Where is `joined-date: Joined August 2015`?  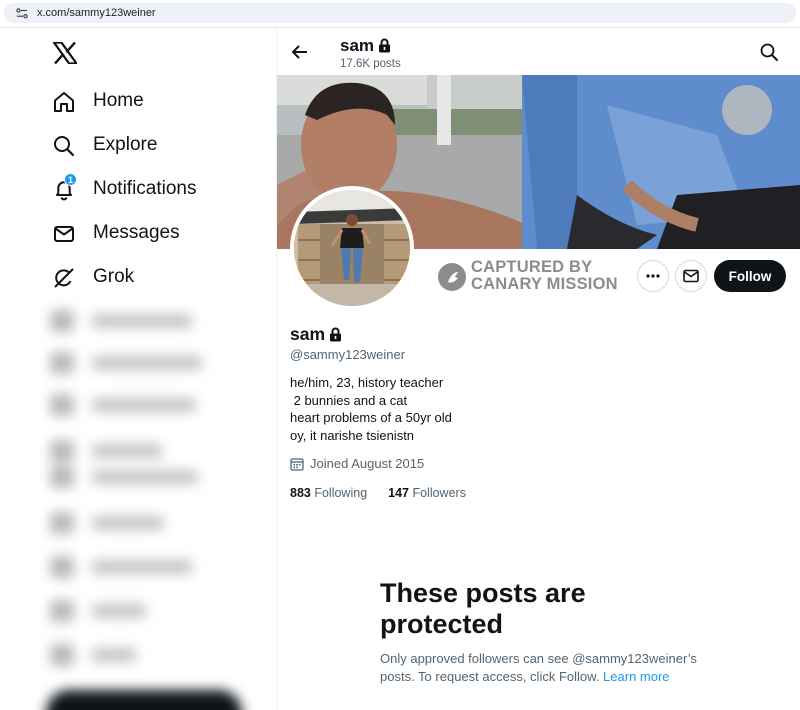 joined-date: Joined August 2015 is located at coordinates (357, 463).